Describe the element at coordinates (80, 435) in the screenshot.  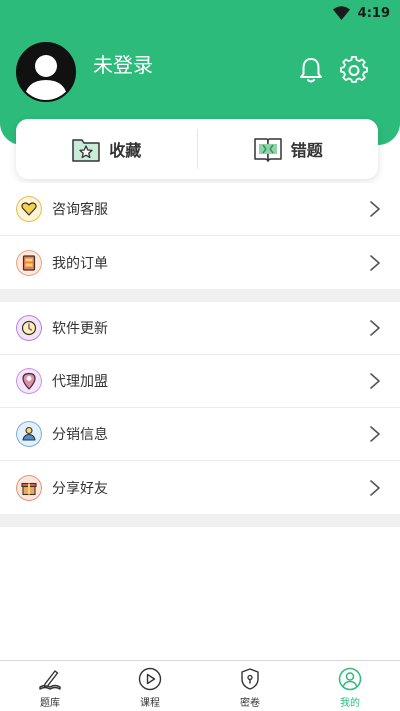
I see `menu-label: 分销信息` at that location.